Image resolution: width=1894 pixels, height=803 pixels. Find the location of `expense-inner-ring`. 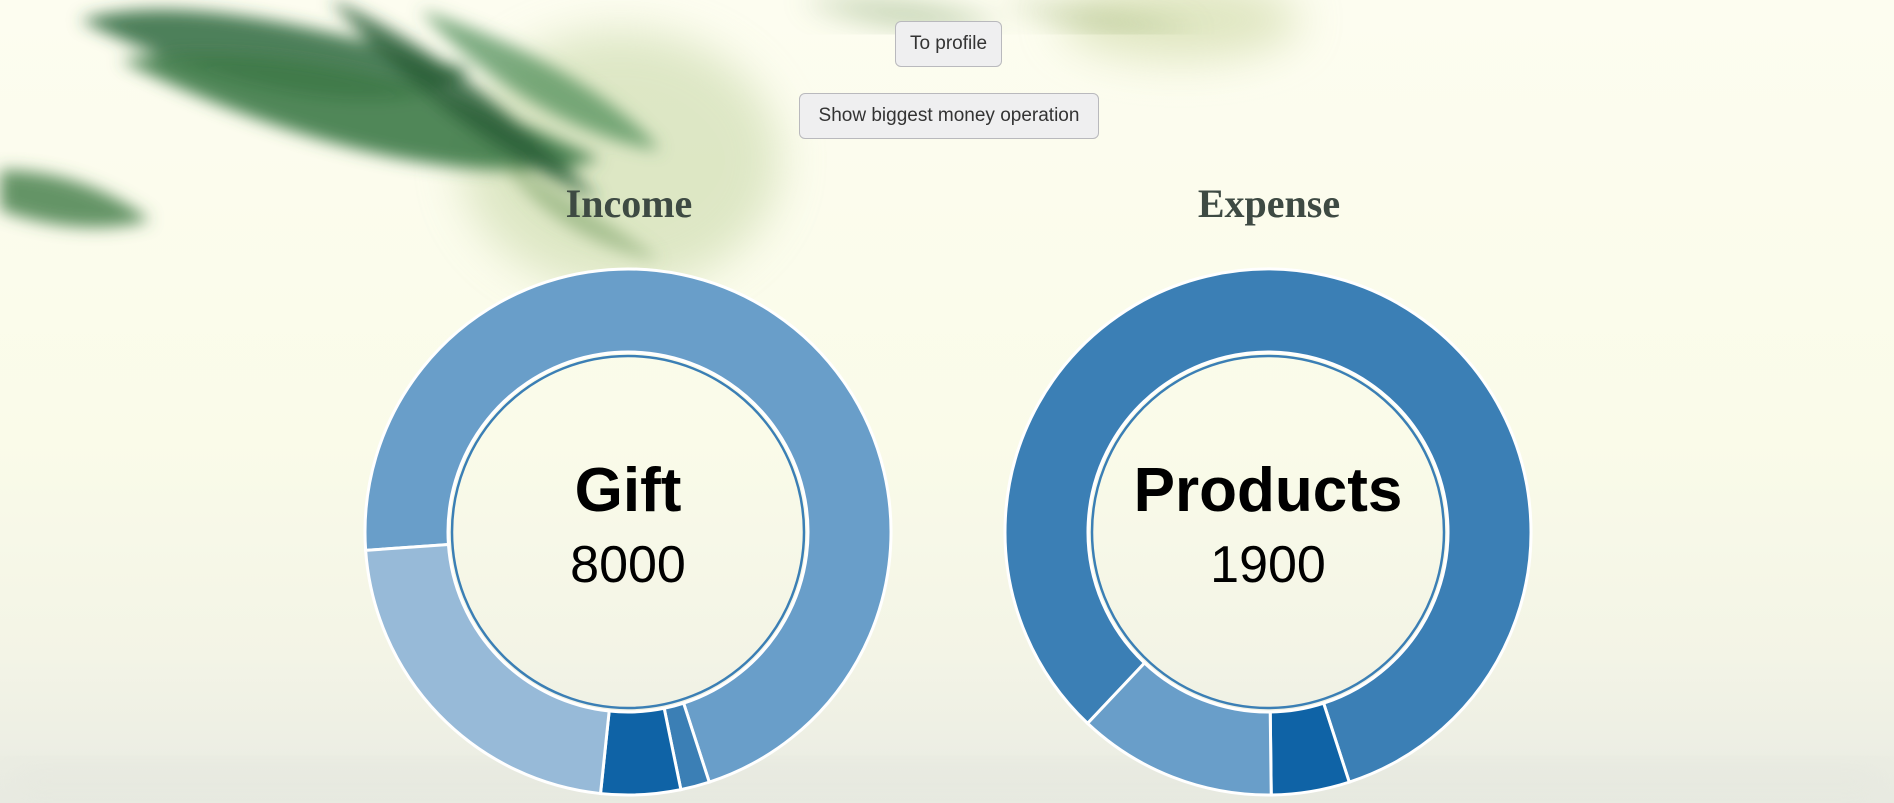

expense-inner-ring is located at coordinates (1268, 532).